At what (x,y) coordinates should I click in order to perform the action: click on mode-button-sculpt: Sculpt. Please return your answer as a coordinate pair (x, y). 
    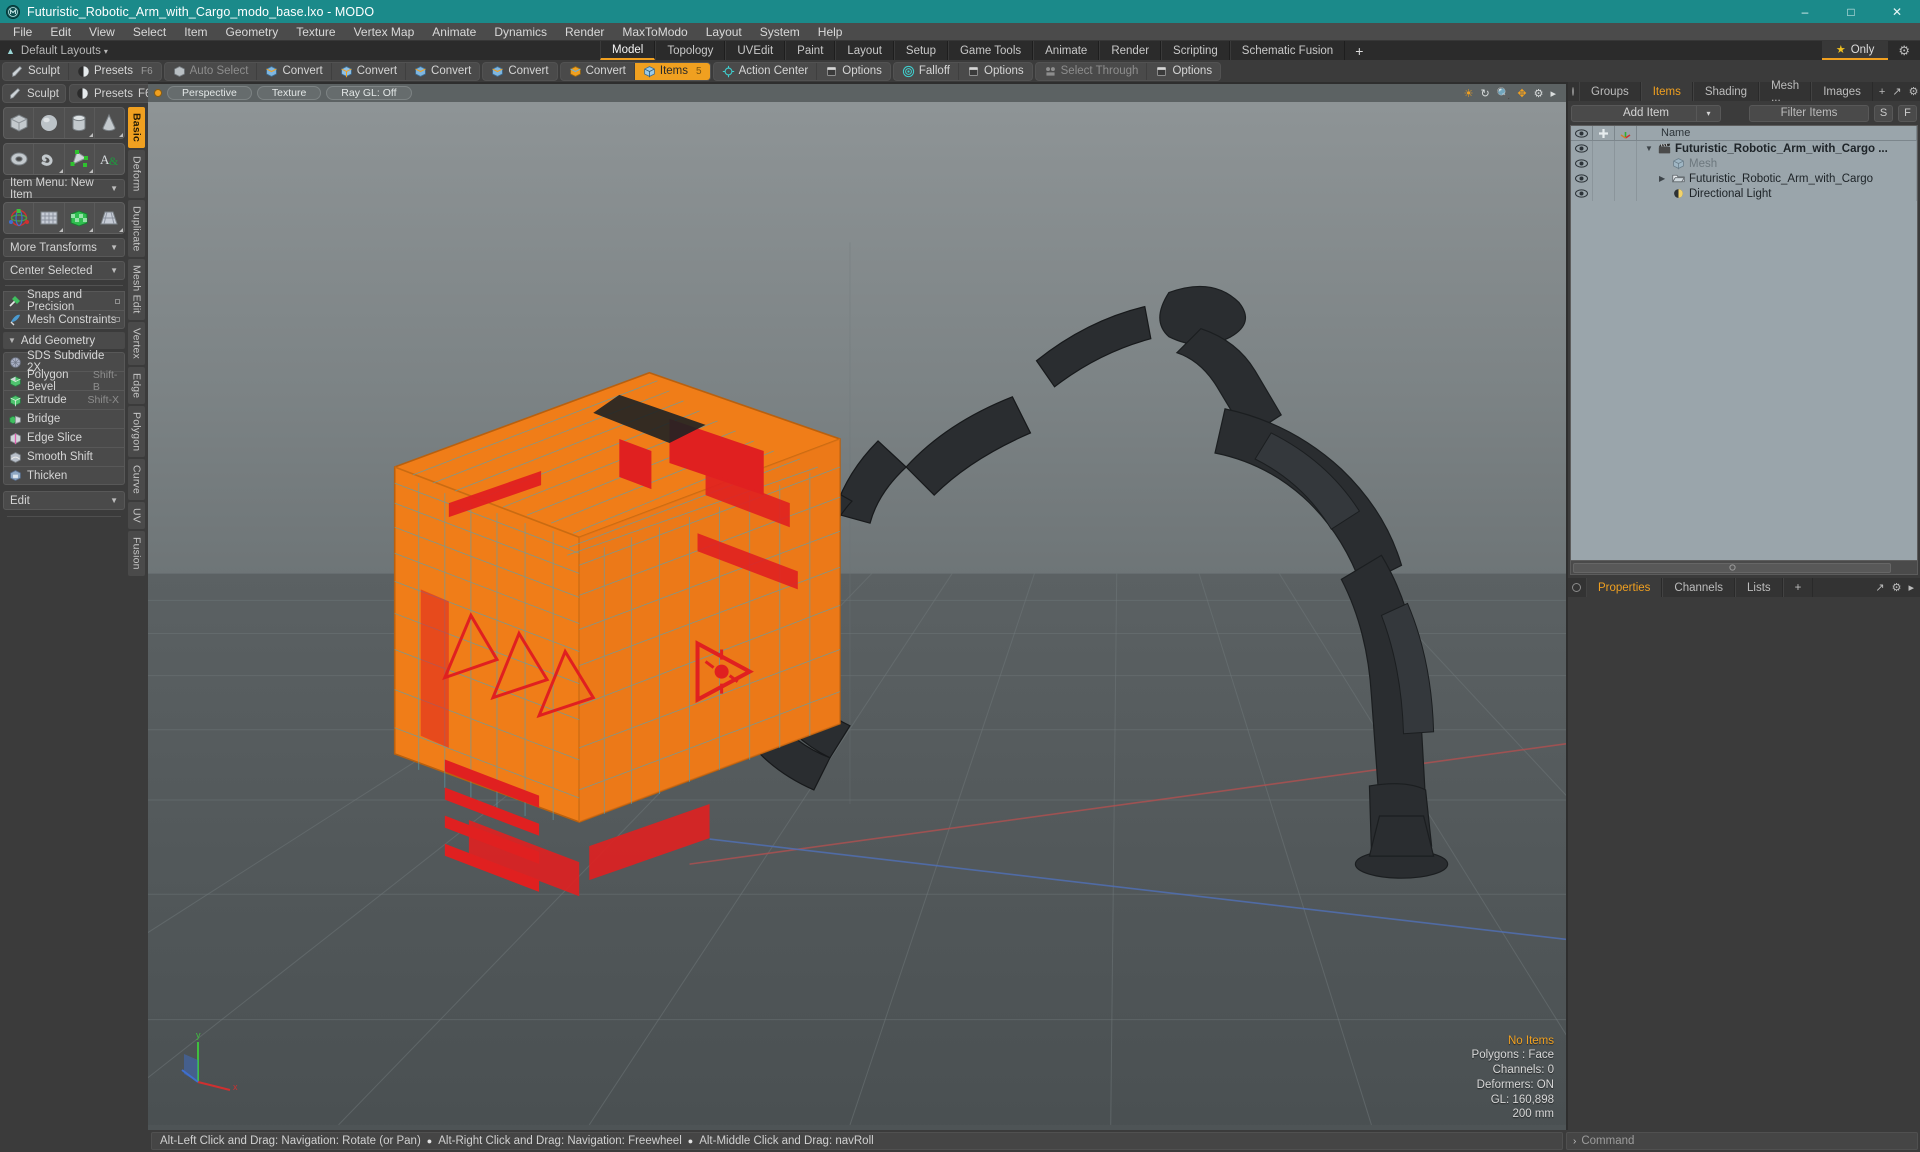
    Looking at the image, I should click on (36, 71).